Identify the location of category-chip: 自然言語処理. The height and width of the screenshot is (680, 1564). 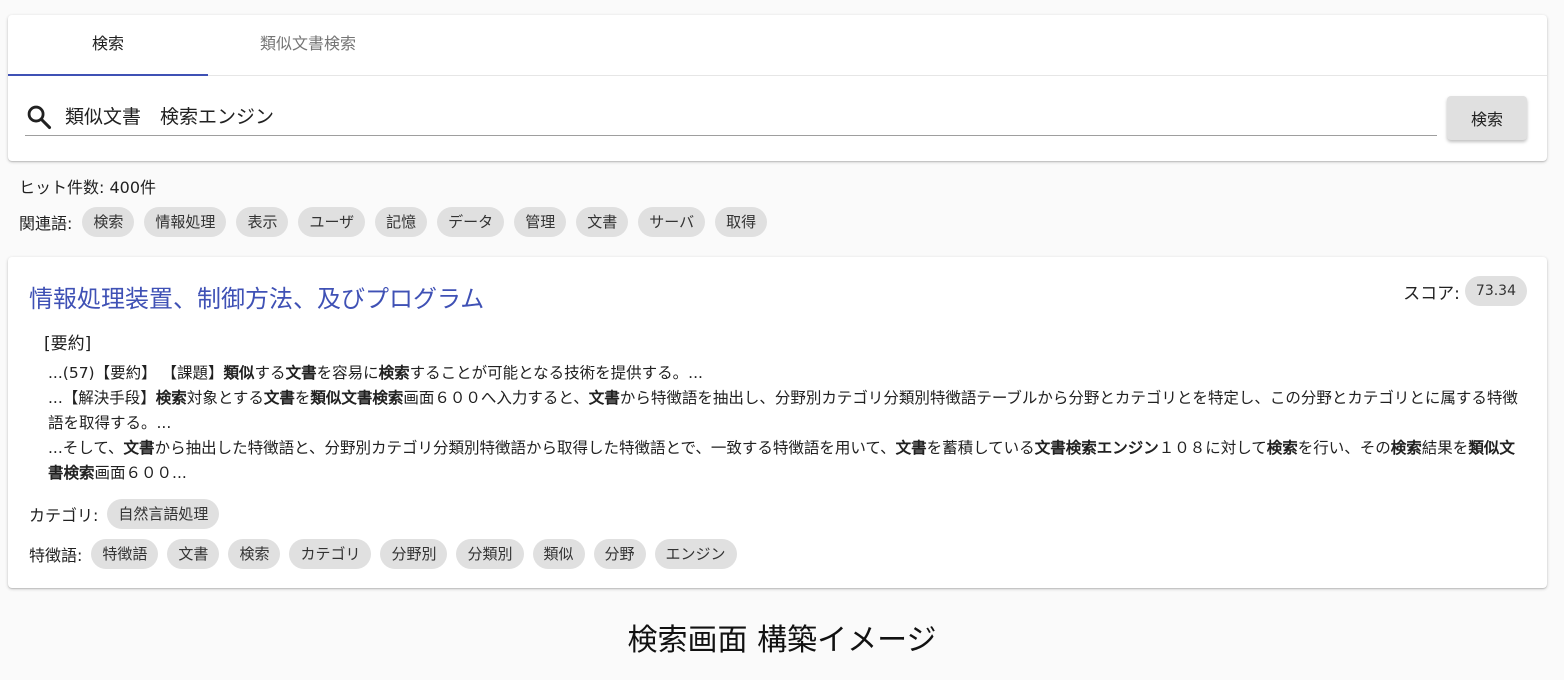
(163, 514).